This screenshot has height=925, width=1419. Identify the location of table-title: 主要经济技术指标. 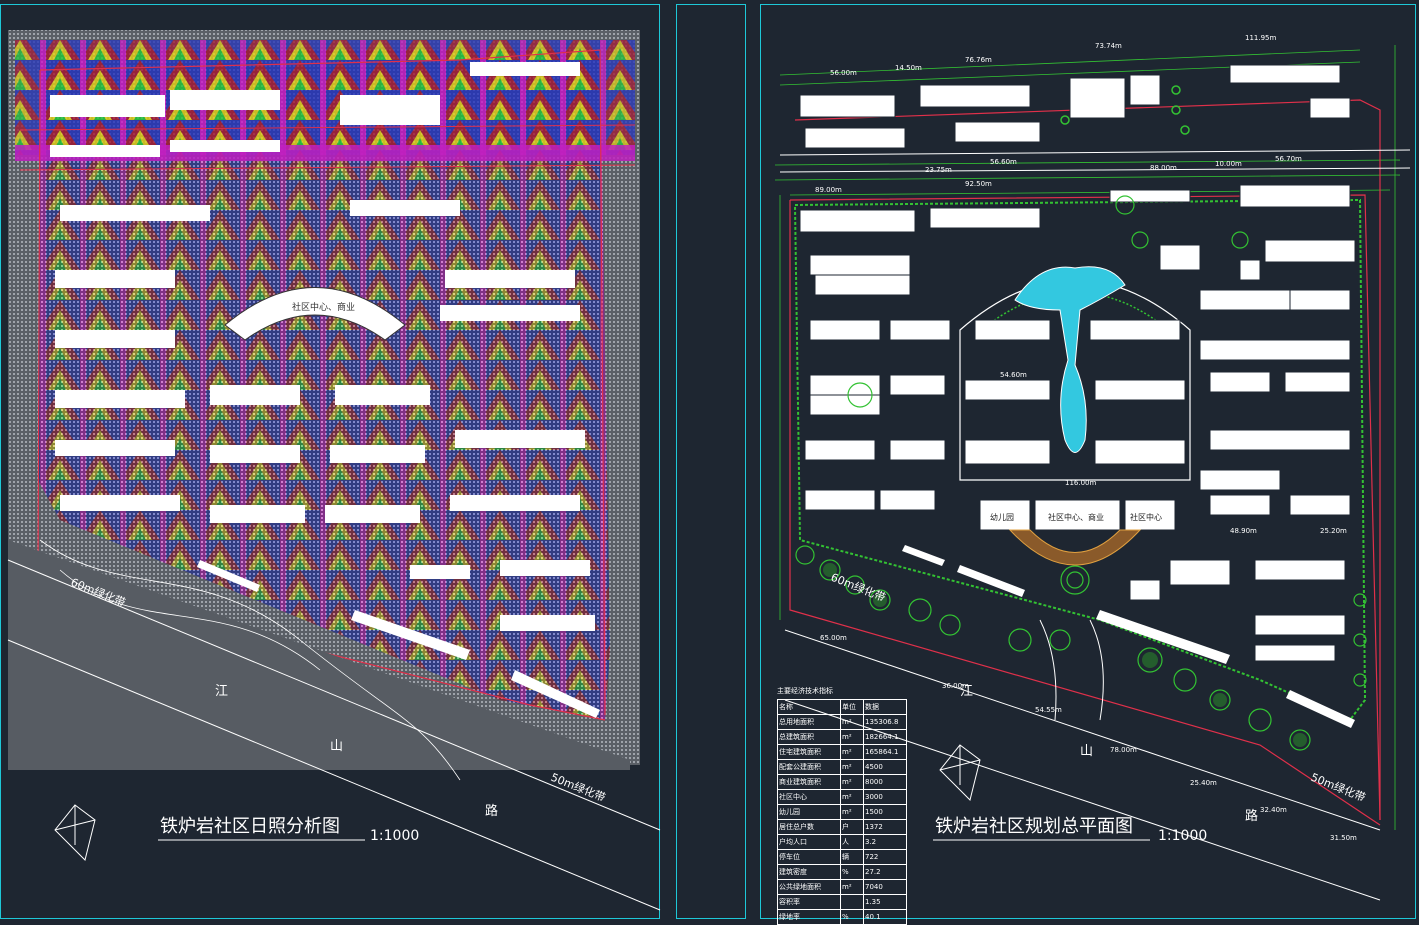
(805, 691).